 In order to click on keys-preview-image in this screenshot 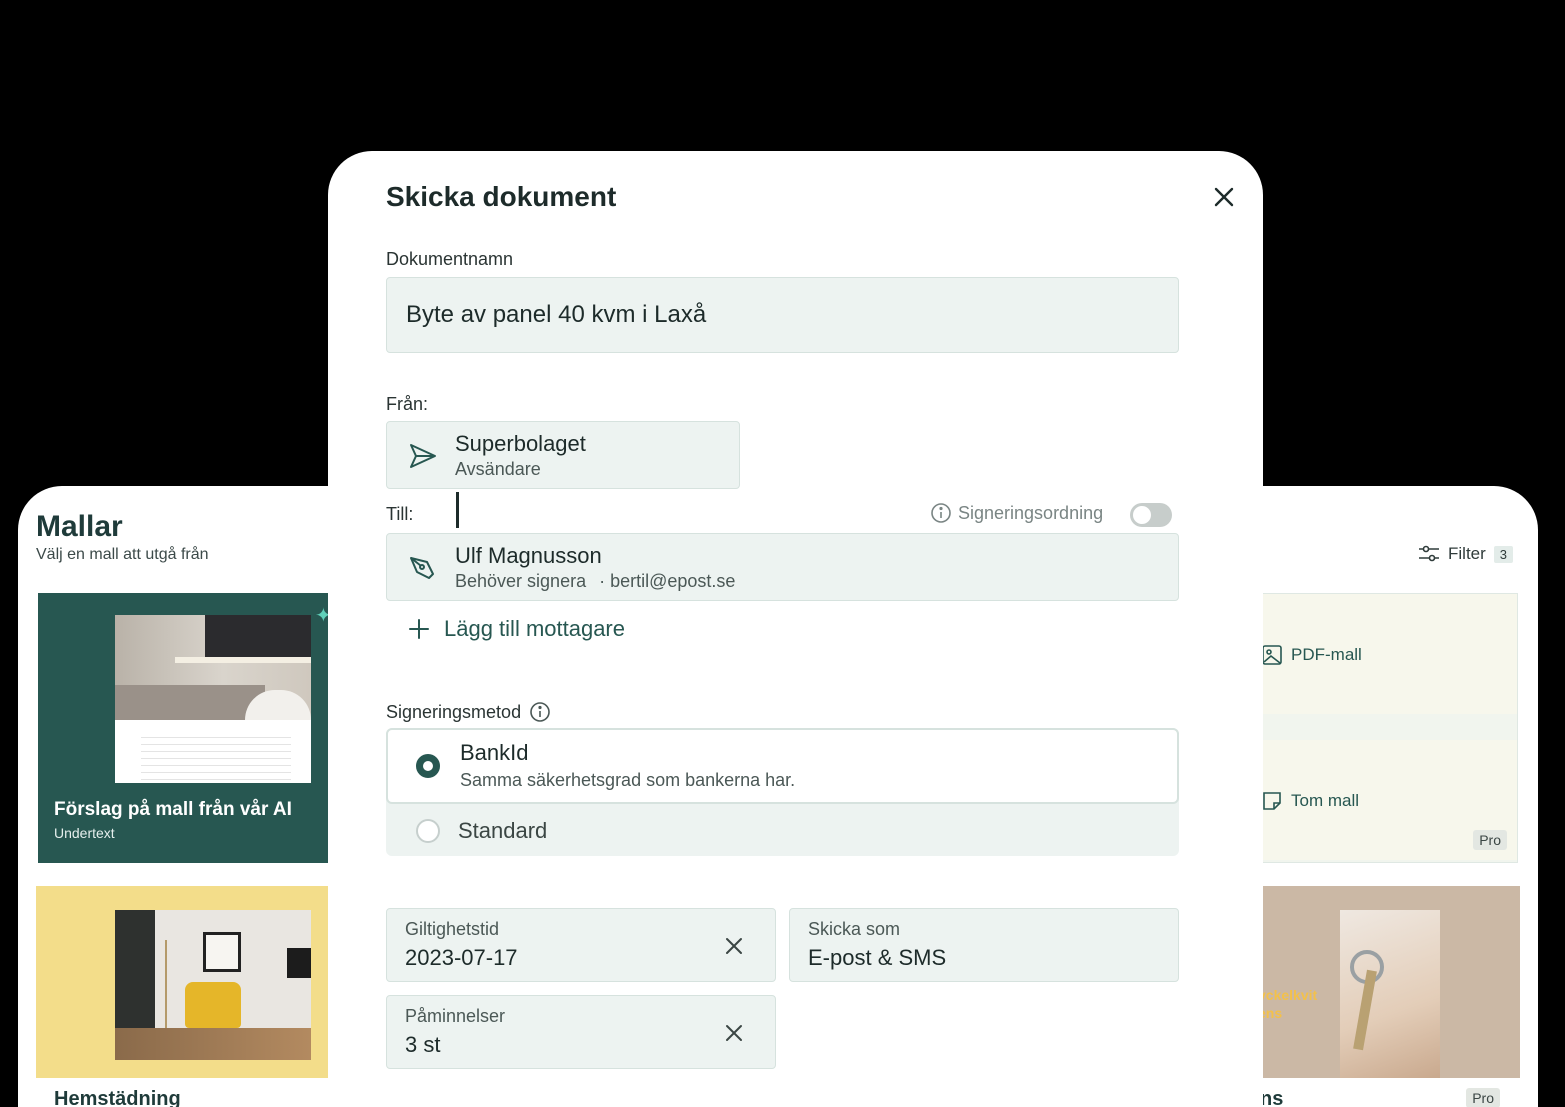, I will do `click(1390, 994)`.